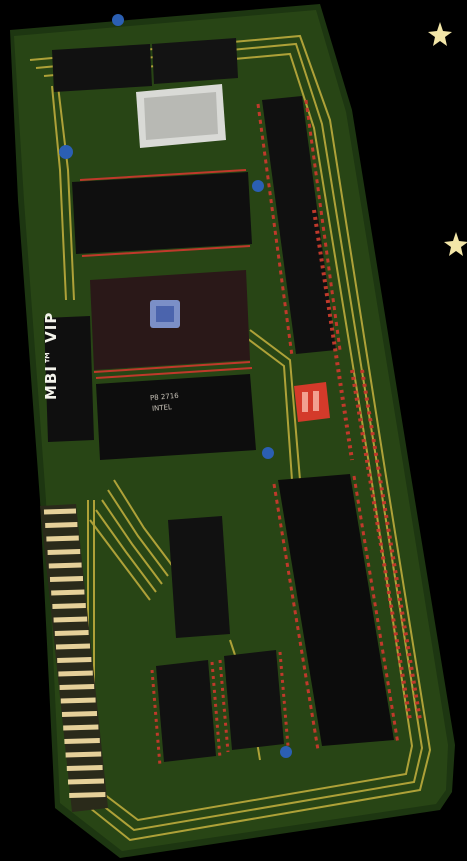 The height and width of the screenshot is (861, 467). What do you see at coordinates (312, 402) in the screenshot?
I see `dip-switch` at bounding box center [312, 402].